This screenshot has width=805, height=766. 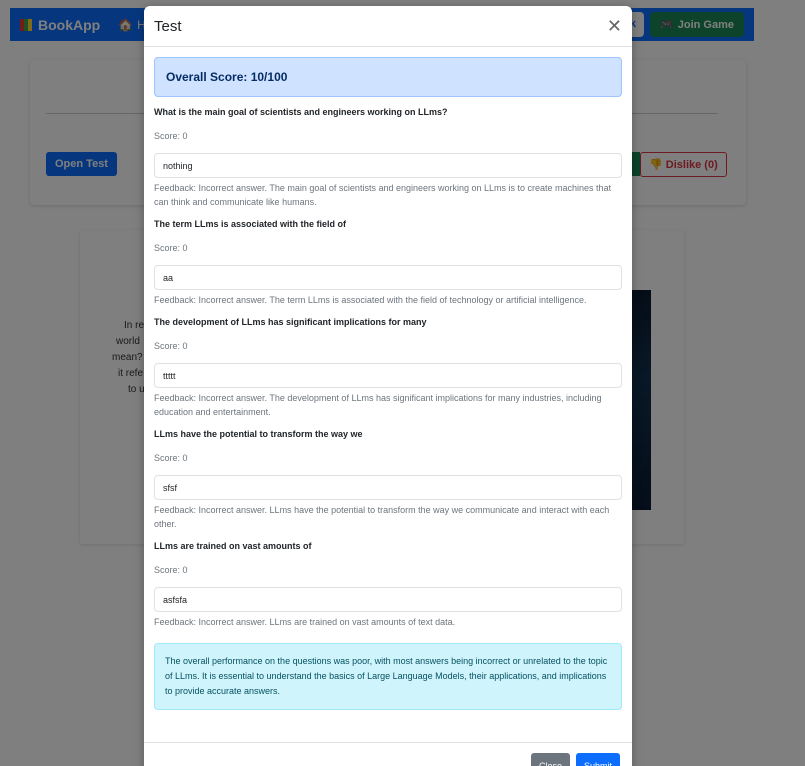 I want to click on answer-input: ttttt, so click(x=388, y=375).